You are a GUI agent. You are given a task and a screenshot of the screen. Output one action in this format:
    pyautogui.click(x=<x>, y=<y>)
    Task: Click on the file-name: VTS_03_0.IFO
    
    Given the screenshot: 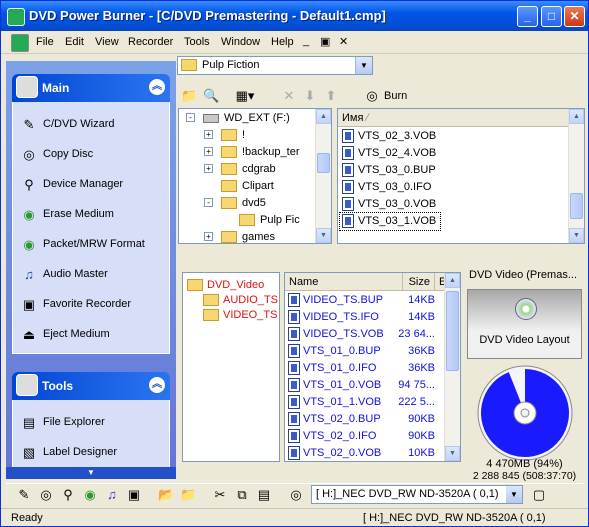 What is the action you would take?
    pyautogui.click(x=395, y=187)
    